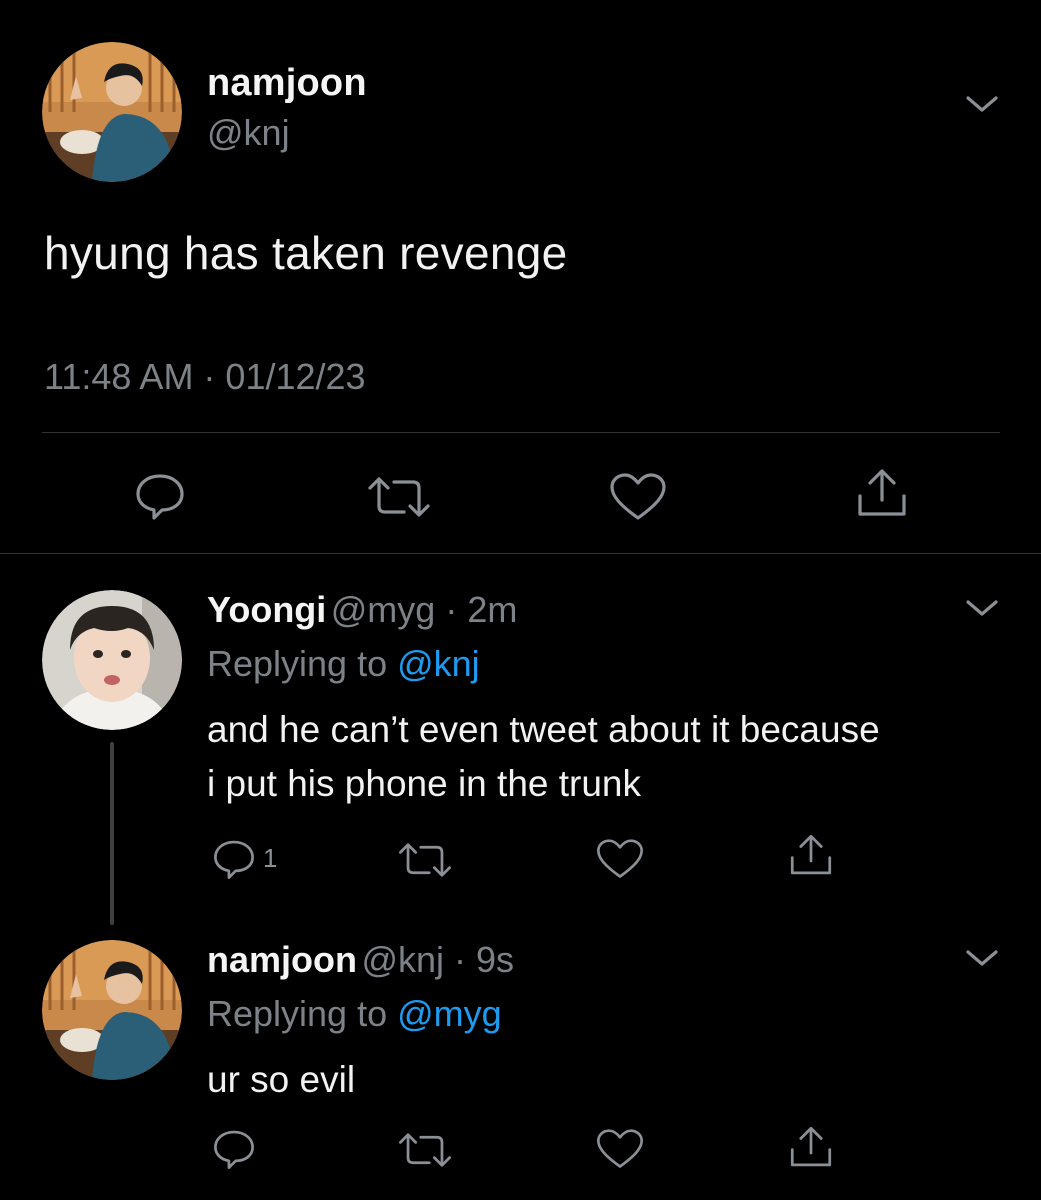  Describe the element at coordinates (424, 609) in the screenshot. I see `handle-and-time: @myg · 2m` at that location.